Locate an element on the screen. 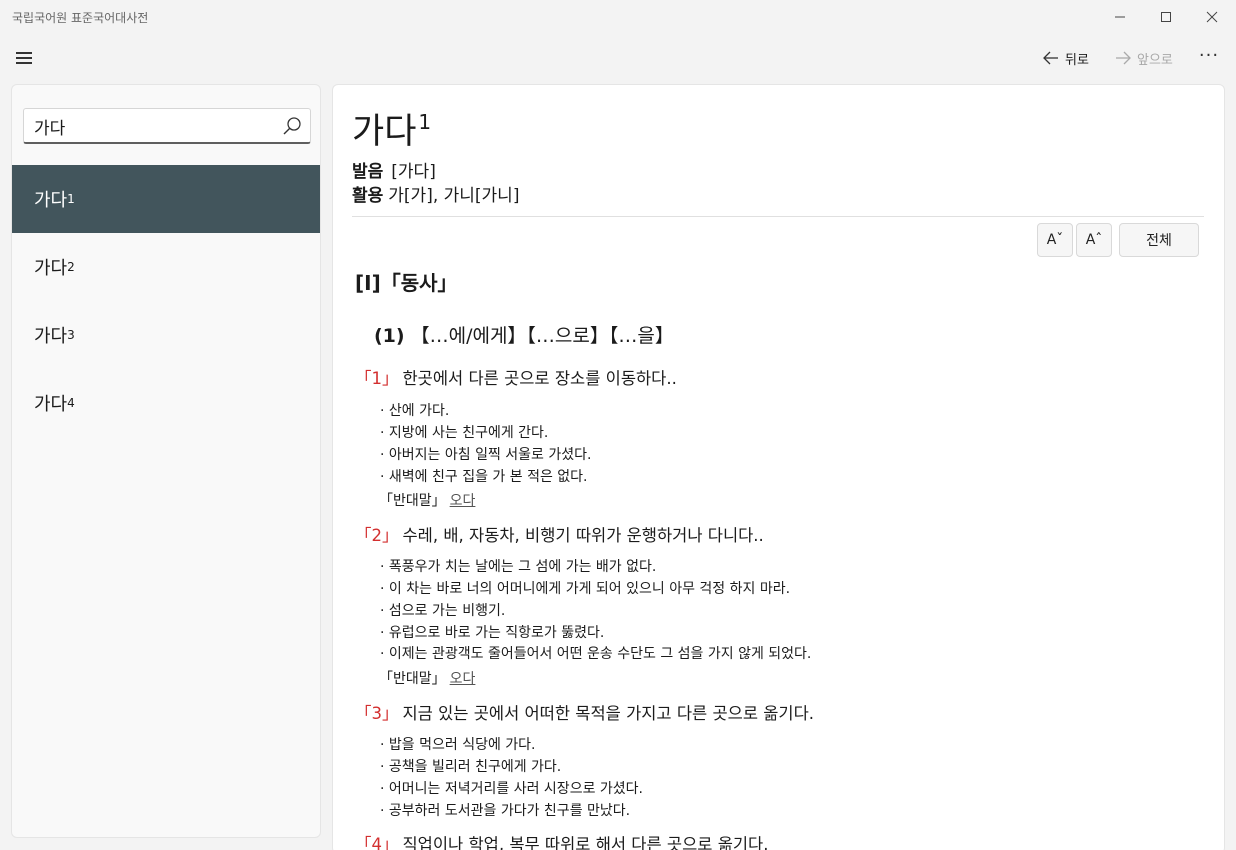 This screenshot has height=850, width=1236. example-sentence: · 지방에 사는 친구에게 간다. is located at coordinates (464, 433).